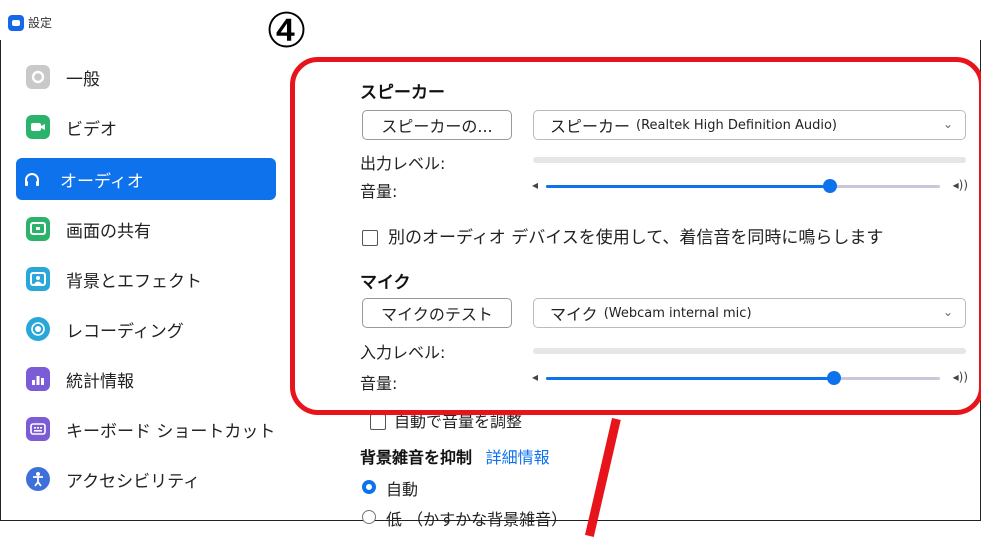 The image size is (981, 537). I want to click on sidebar-item-keyboard-shortcuts: キーボード ショートカット, so click(146, 429).